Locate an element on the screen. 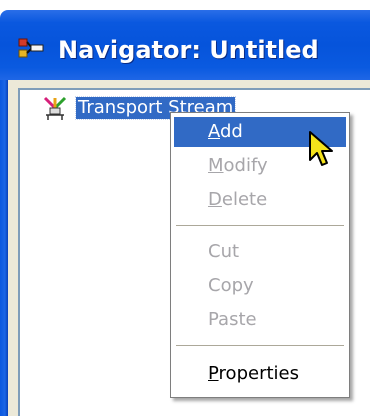  menu-item-delete: Delete is located at coordinates (260, 200).